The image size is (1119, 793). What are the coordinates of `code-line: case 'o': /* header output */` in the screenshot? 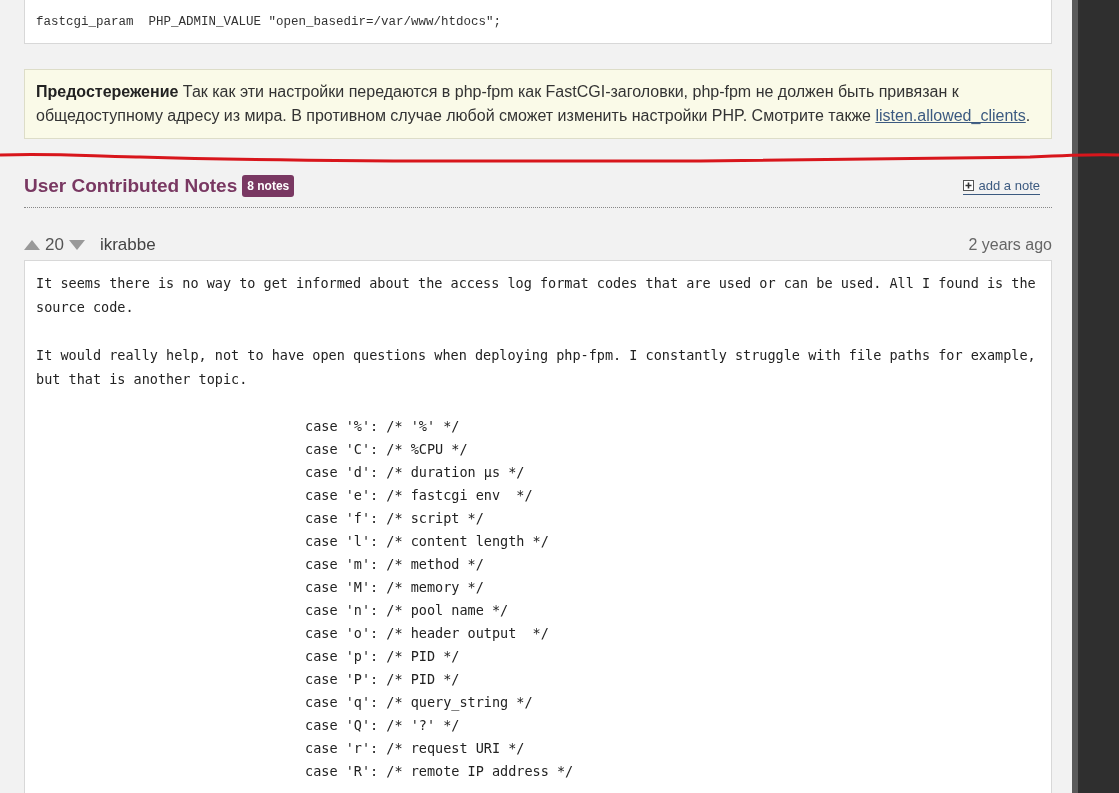 It's located at (427, 633).